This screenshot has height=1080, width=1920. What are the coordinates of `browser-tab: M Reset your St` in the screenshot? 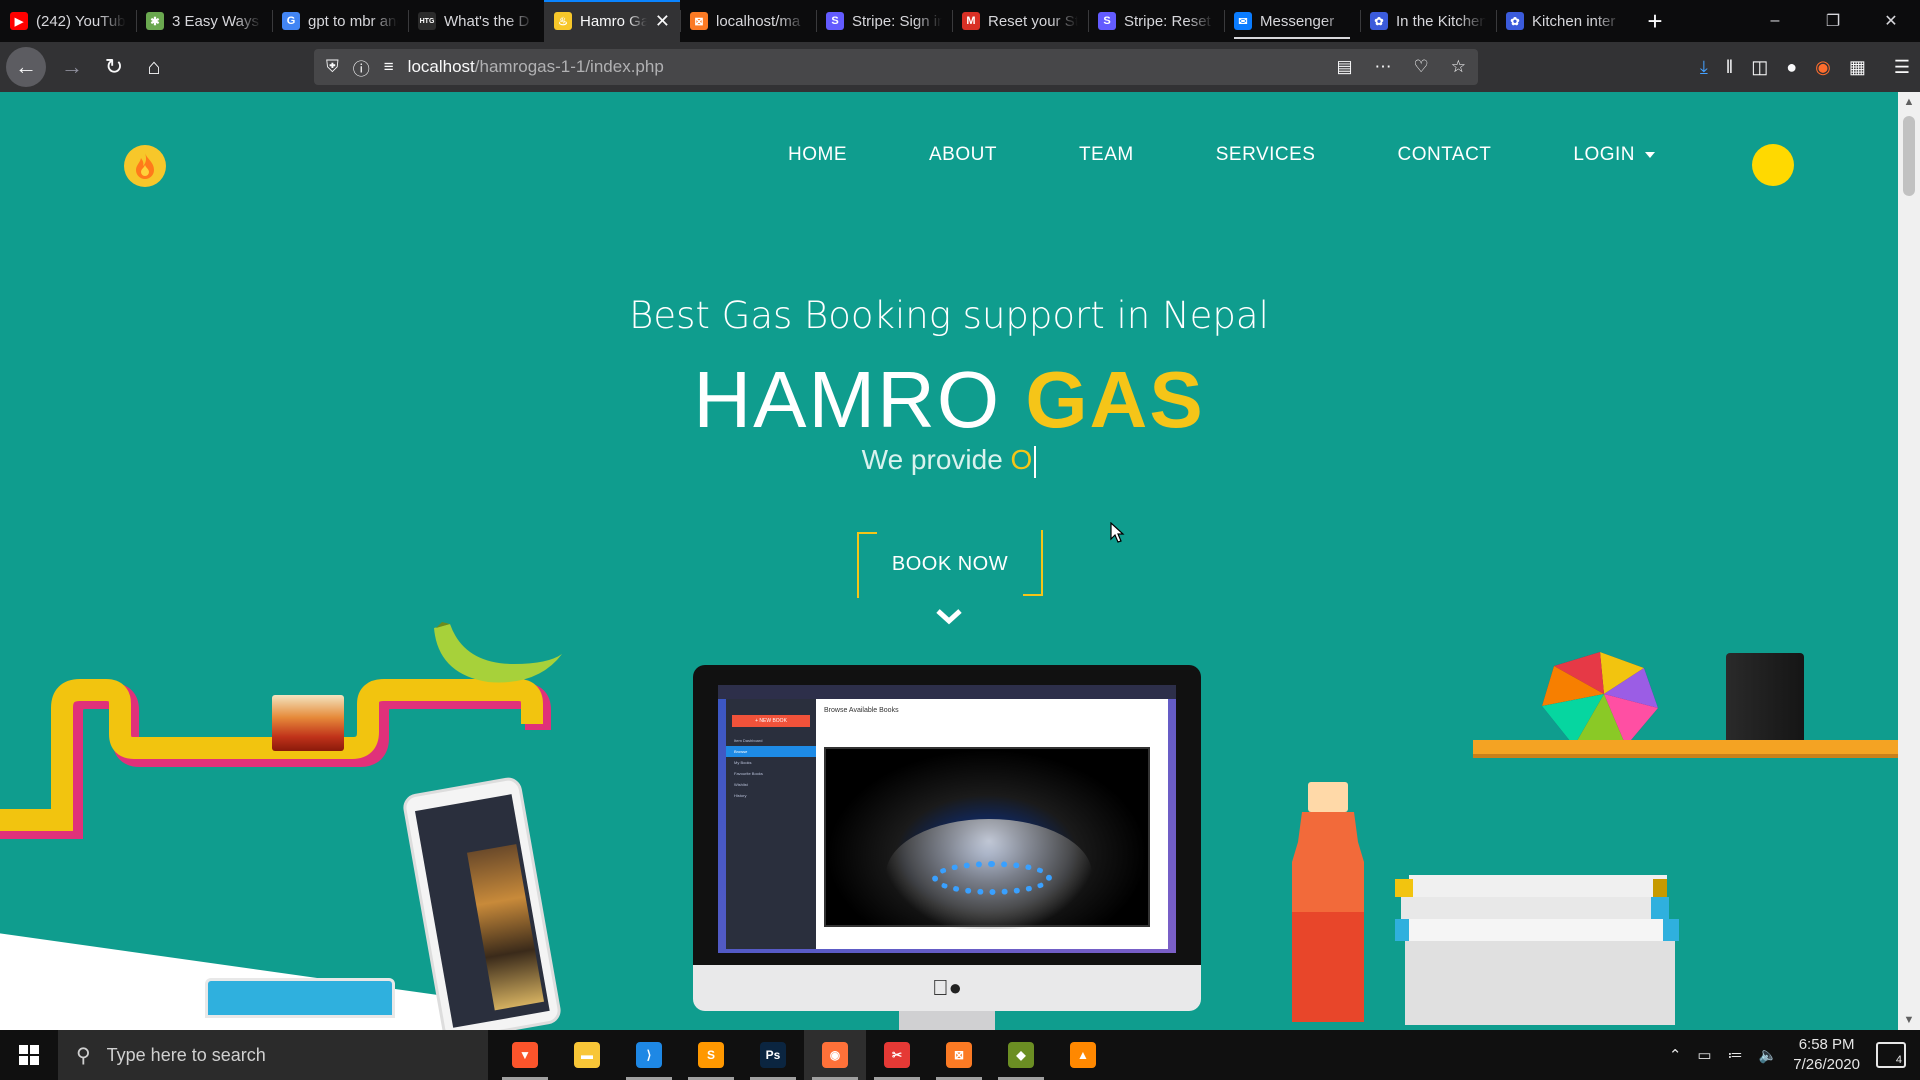 It's located at (1020, 21).